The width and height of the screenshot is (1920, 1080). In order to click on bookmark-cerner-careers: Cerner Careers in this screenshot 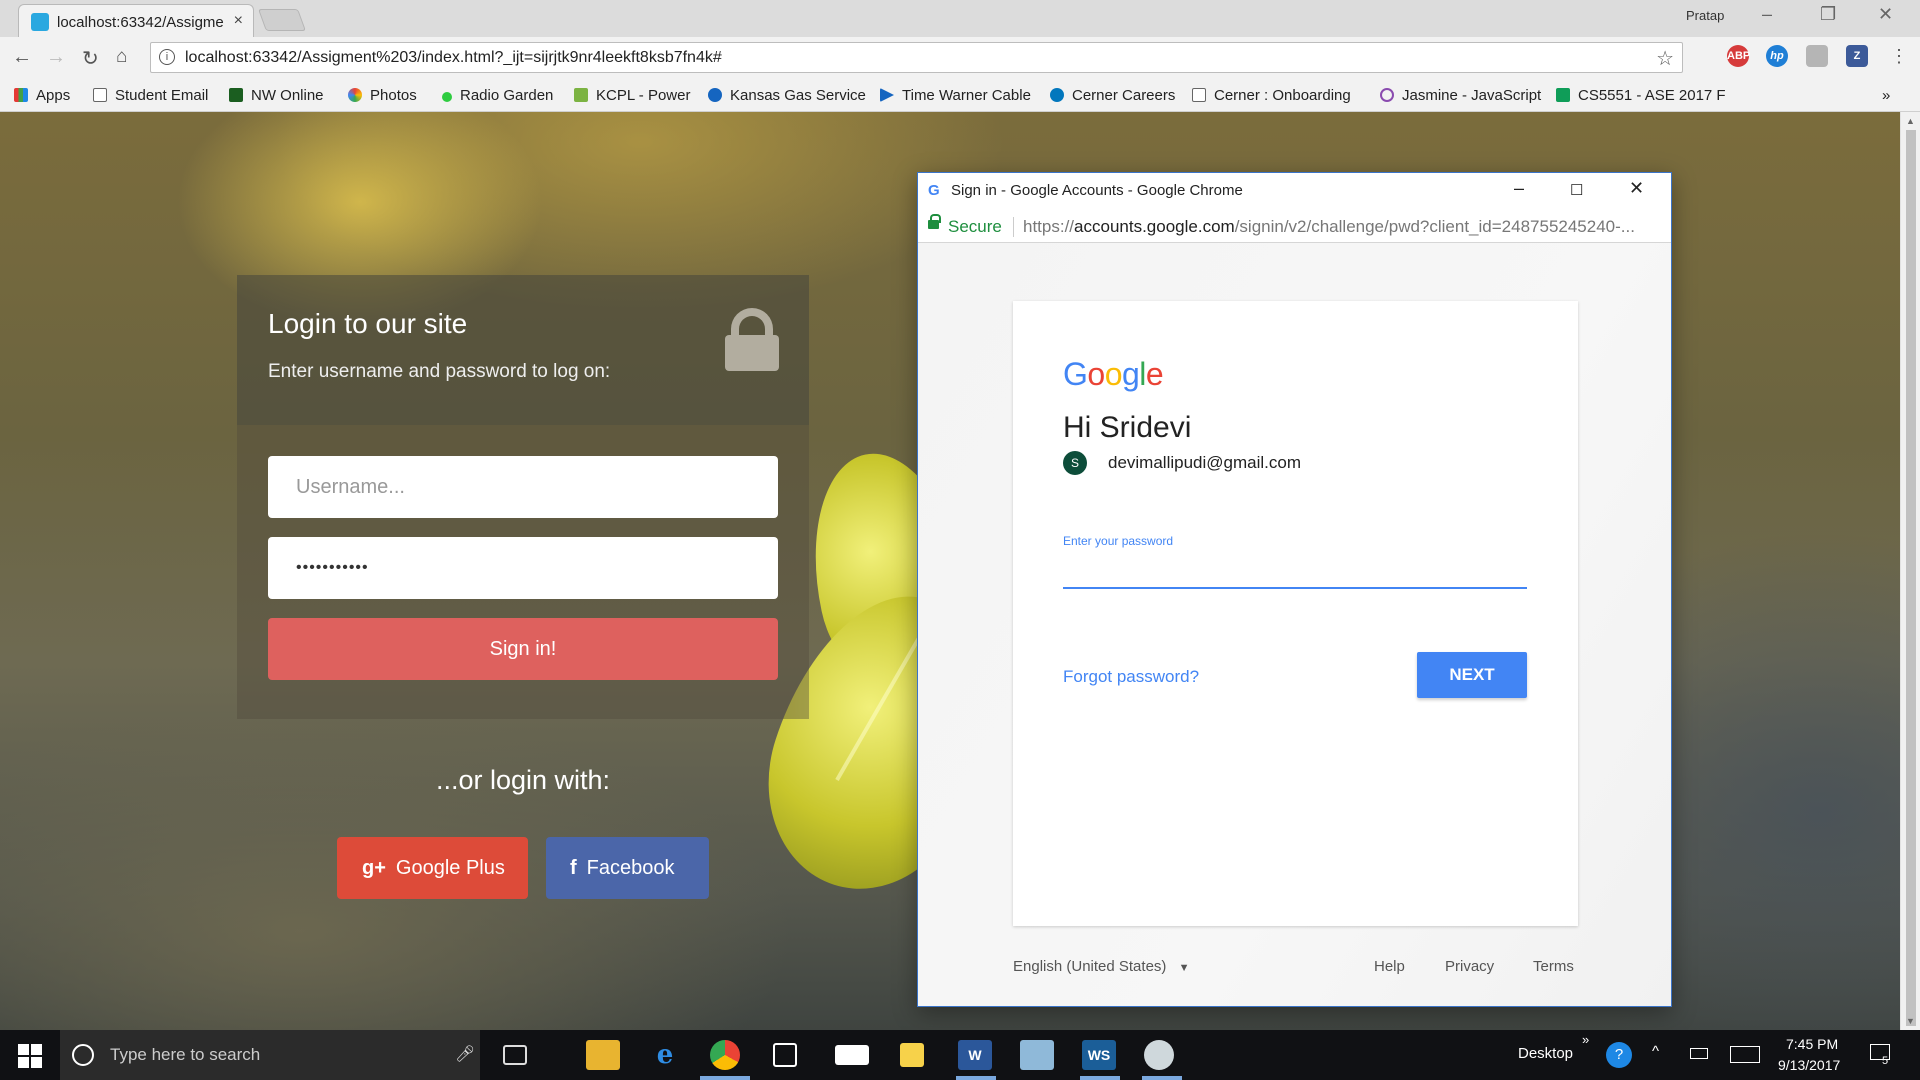, I will do `click(1112, 95)`.